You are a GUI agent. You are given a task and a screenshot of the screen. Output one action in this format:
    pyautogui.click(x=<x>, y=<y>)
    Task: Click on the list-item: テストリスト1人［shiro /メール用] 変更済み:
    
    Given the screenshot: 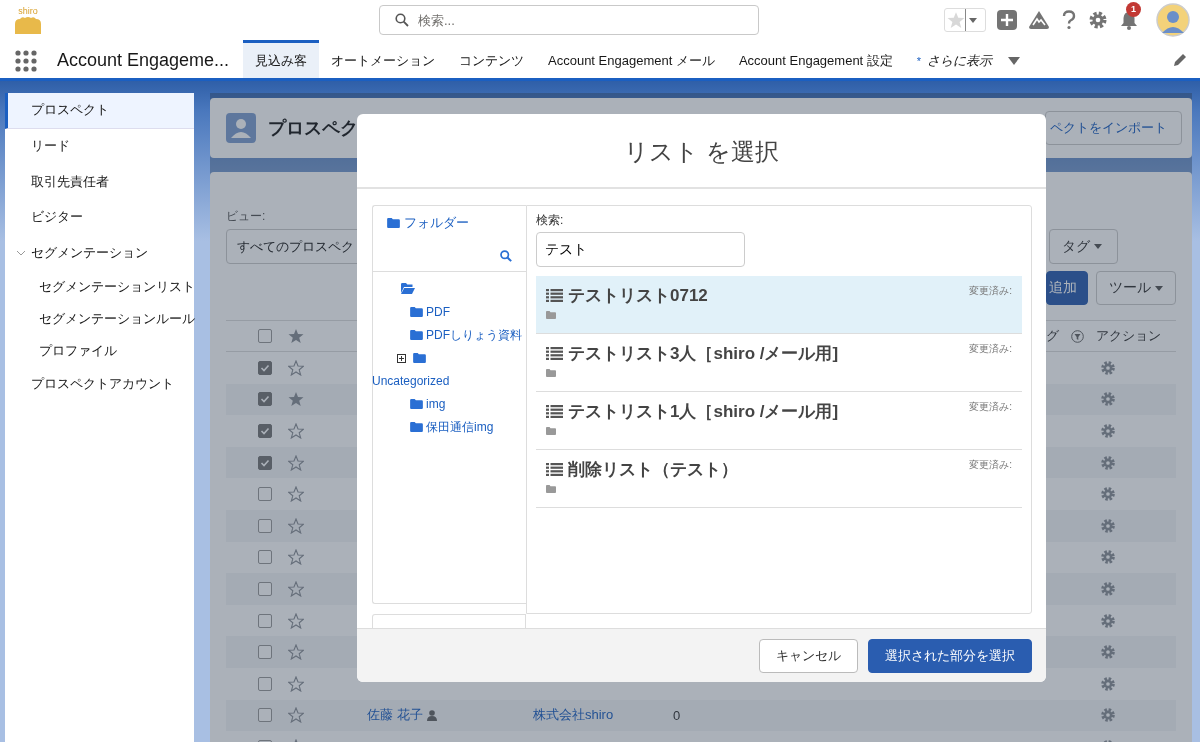 What is the action you would take?
    pyautogui.click(x=779, y=421)
    